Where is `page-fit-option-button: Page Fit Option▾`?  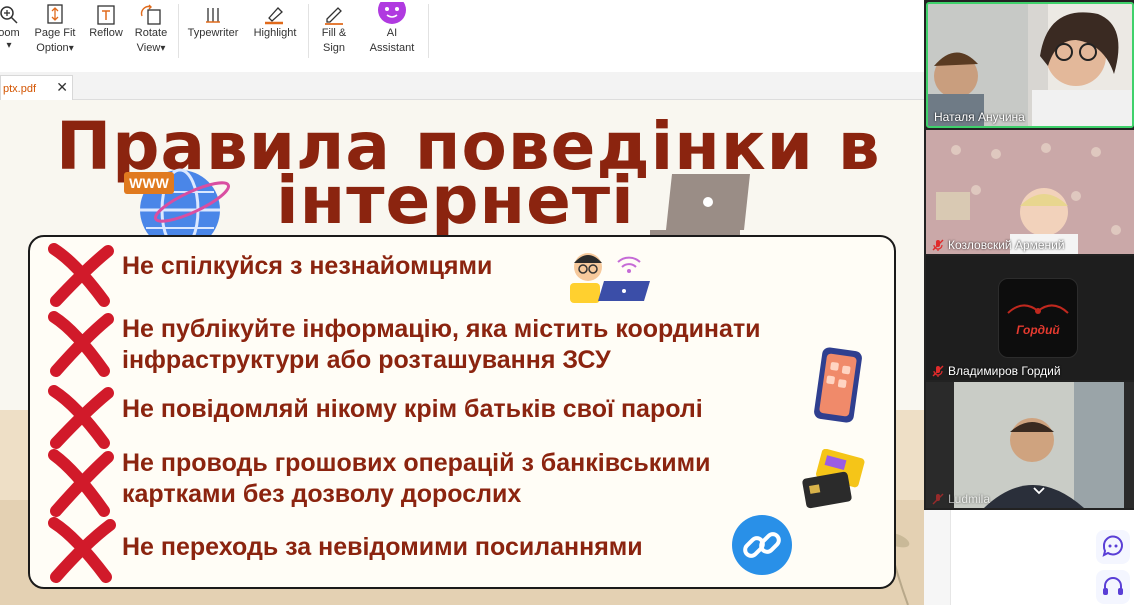 page-fit-option-button: Page Fit Option▾ is located at coordinates (55, 30).